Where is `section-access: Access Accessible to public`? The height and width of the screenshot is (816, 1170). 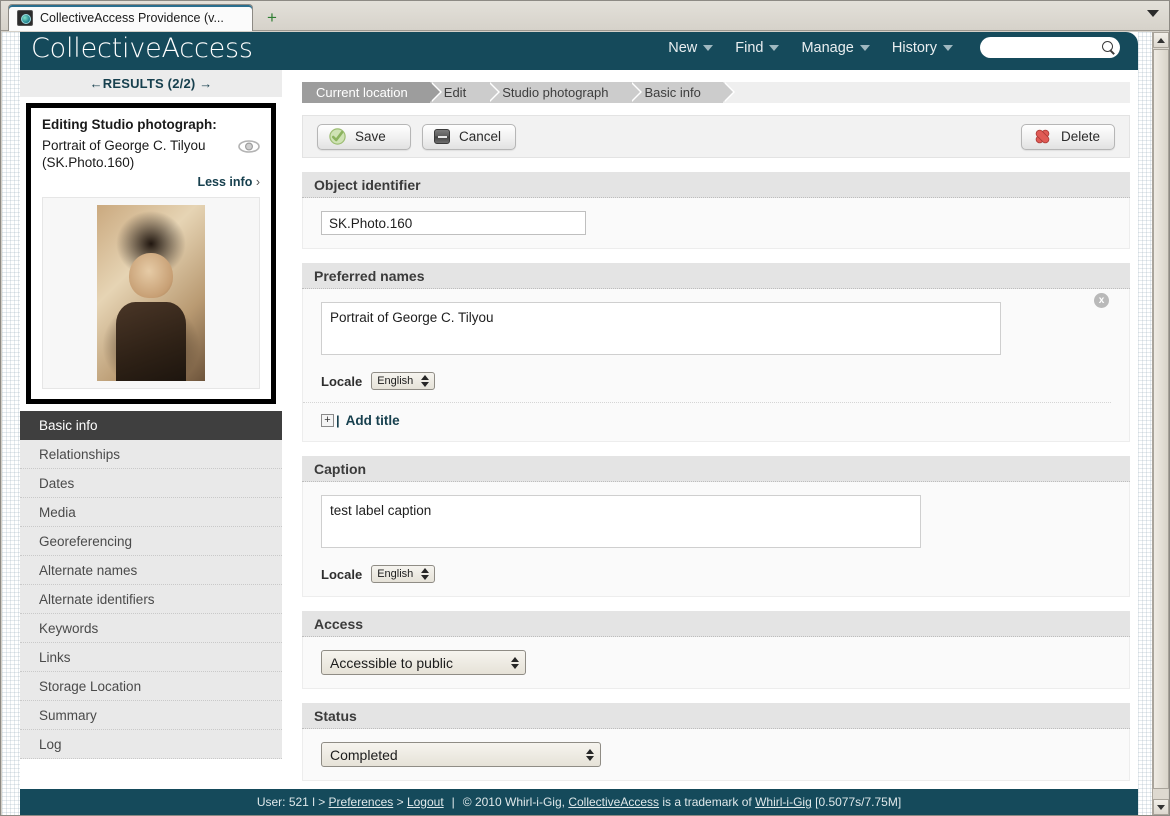
section-access: Access Accessible to public is located at coordinates (716, 650).